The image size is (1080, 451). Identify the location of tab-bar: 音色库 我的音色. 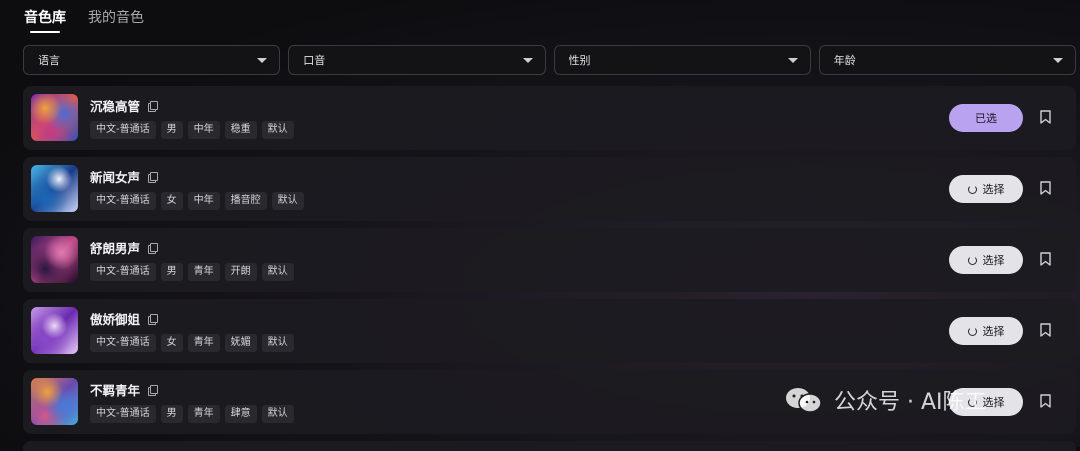
(84, 18).